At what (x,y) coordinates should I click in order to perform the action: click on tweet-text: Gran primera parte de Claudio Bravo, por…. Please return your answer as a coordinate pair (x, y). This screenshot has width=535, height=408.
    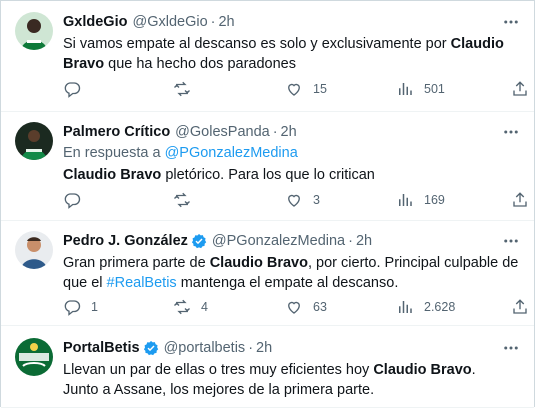
    Looking at the image, I should click on (291, 273).